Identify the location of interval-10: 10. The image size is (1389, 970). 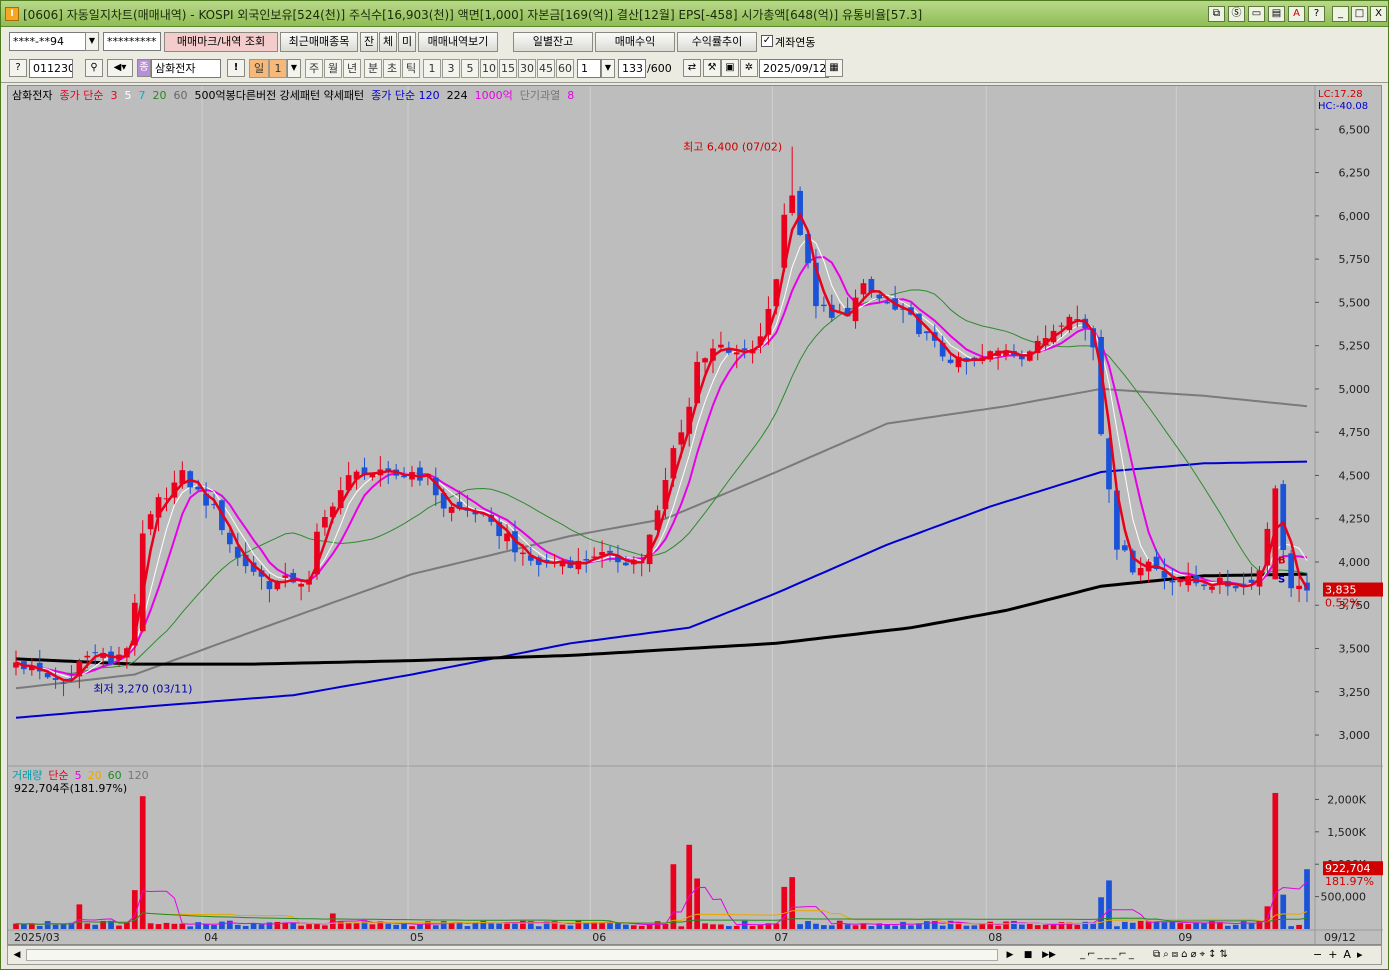
(489, 68).